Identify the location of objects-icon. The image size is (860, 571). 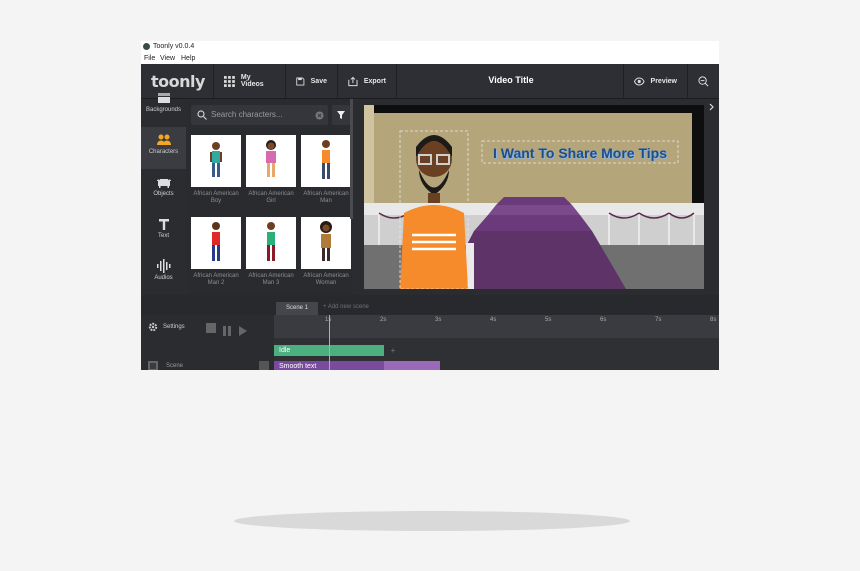
(163, 183).